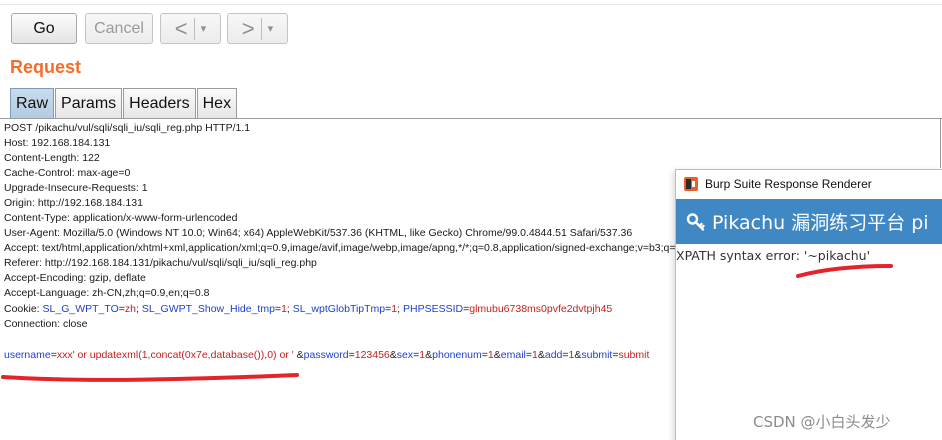 This screenshot has width=942, height=440. Describe the element at coordinates (44, 28) in the screenshot. I see `go-button: Go` at that location.